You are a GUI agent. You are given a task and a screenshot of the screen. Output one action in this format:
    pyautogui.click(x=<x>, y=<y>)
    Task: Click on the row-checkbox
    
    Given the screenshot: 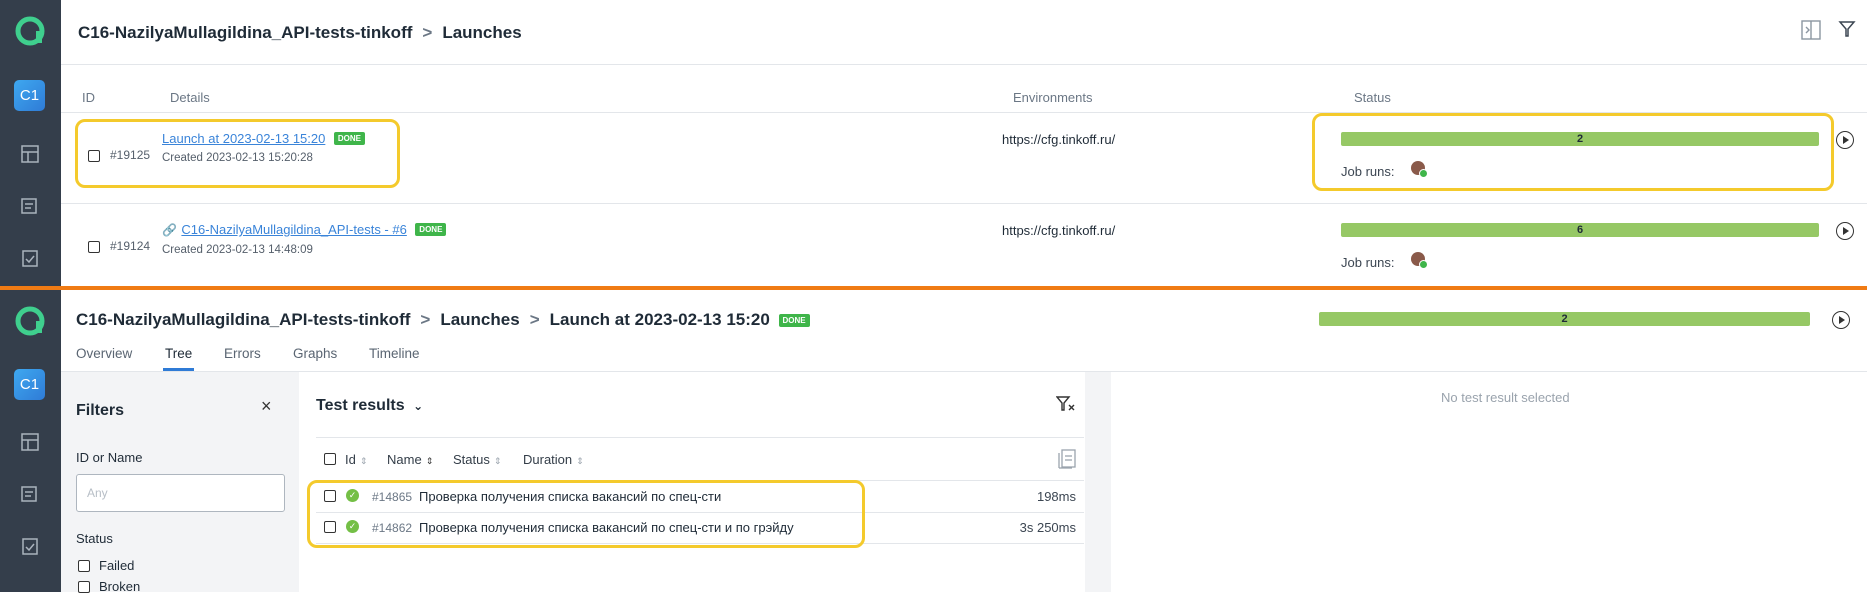 What is the action you would take?
    pyautogui.click(x=94, y=247)
    